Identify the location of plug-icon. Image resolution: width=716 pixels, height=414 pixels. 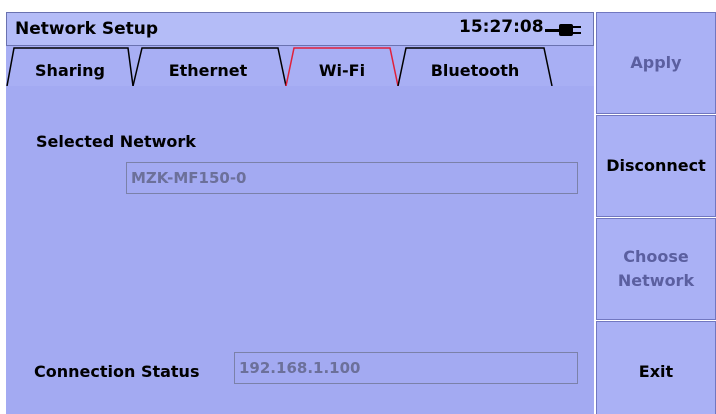
(563, 30).